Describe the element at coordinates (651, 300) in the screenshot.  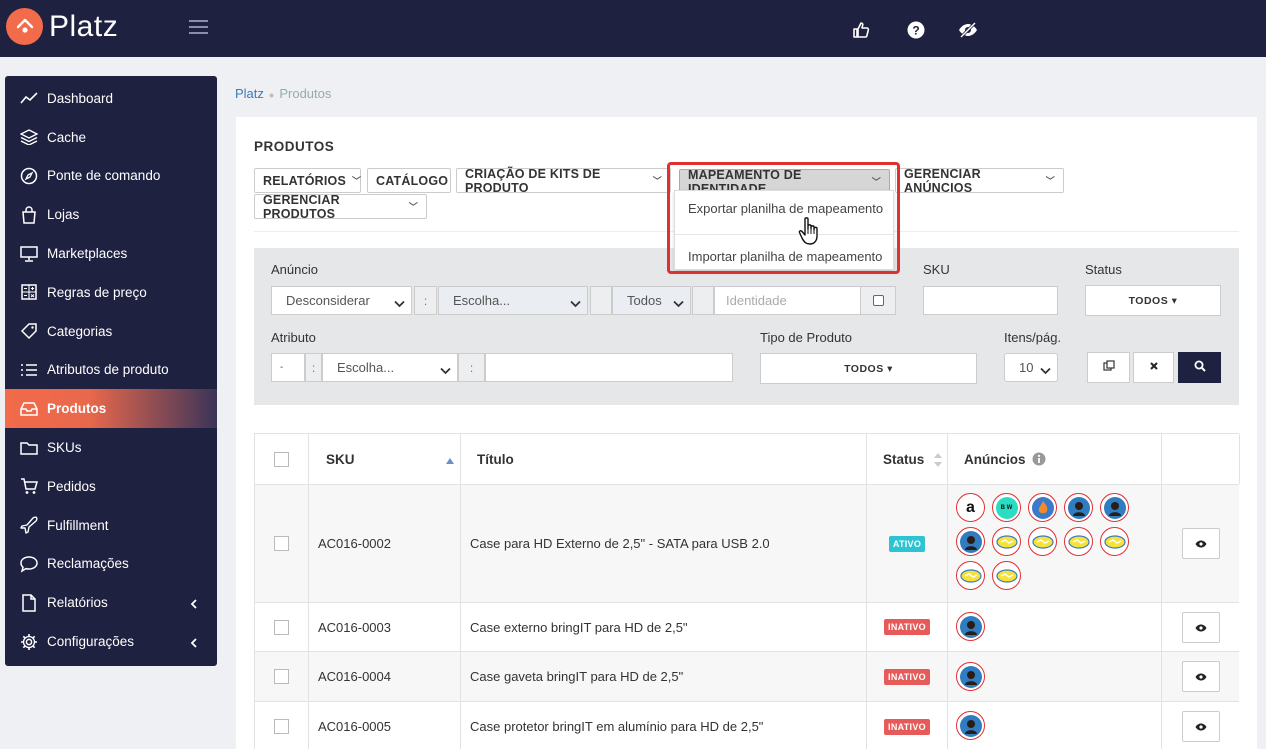
I see `anuncio-scope-select: Todos` at that location.